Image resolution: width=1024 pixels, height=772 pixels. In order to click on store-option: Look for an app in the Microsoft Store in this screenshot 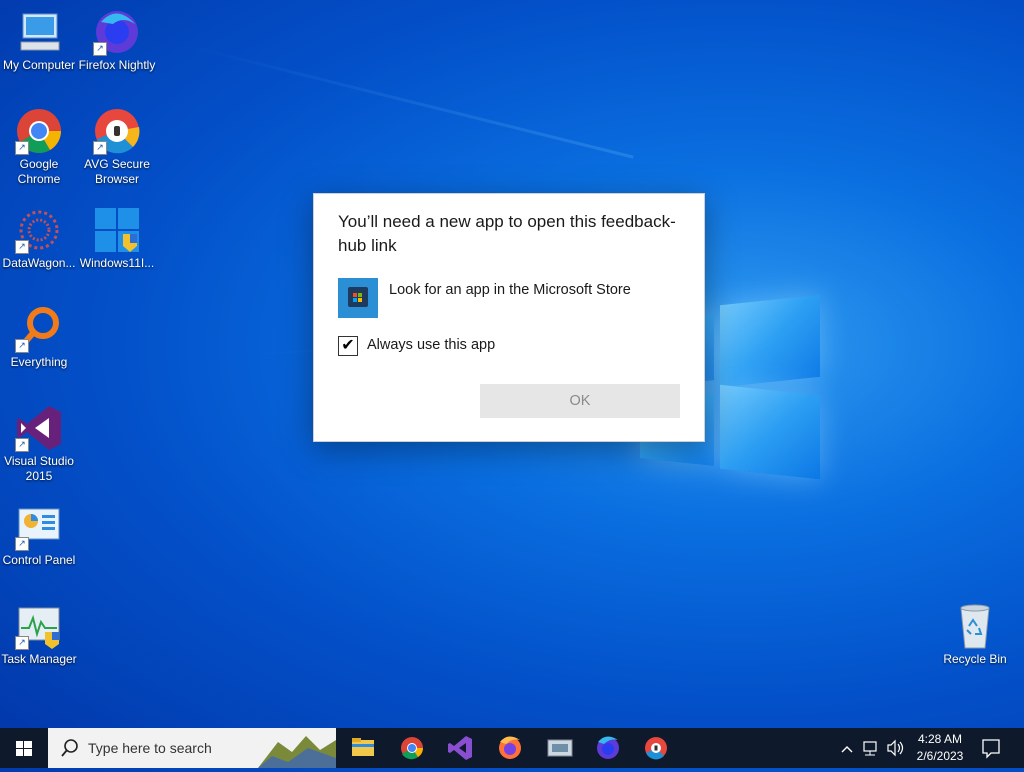, I will do `click(508, 298)`.